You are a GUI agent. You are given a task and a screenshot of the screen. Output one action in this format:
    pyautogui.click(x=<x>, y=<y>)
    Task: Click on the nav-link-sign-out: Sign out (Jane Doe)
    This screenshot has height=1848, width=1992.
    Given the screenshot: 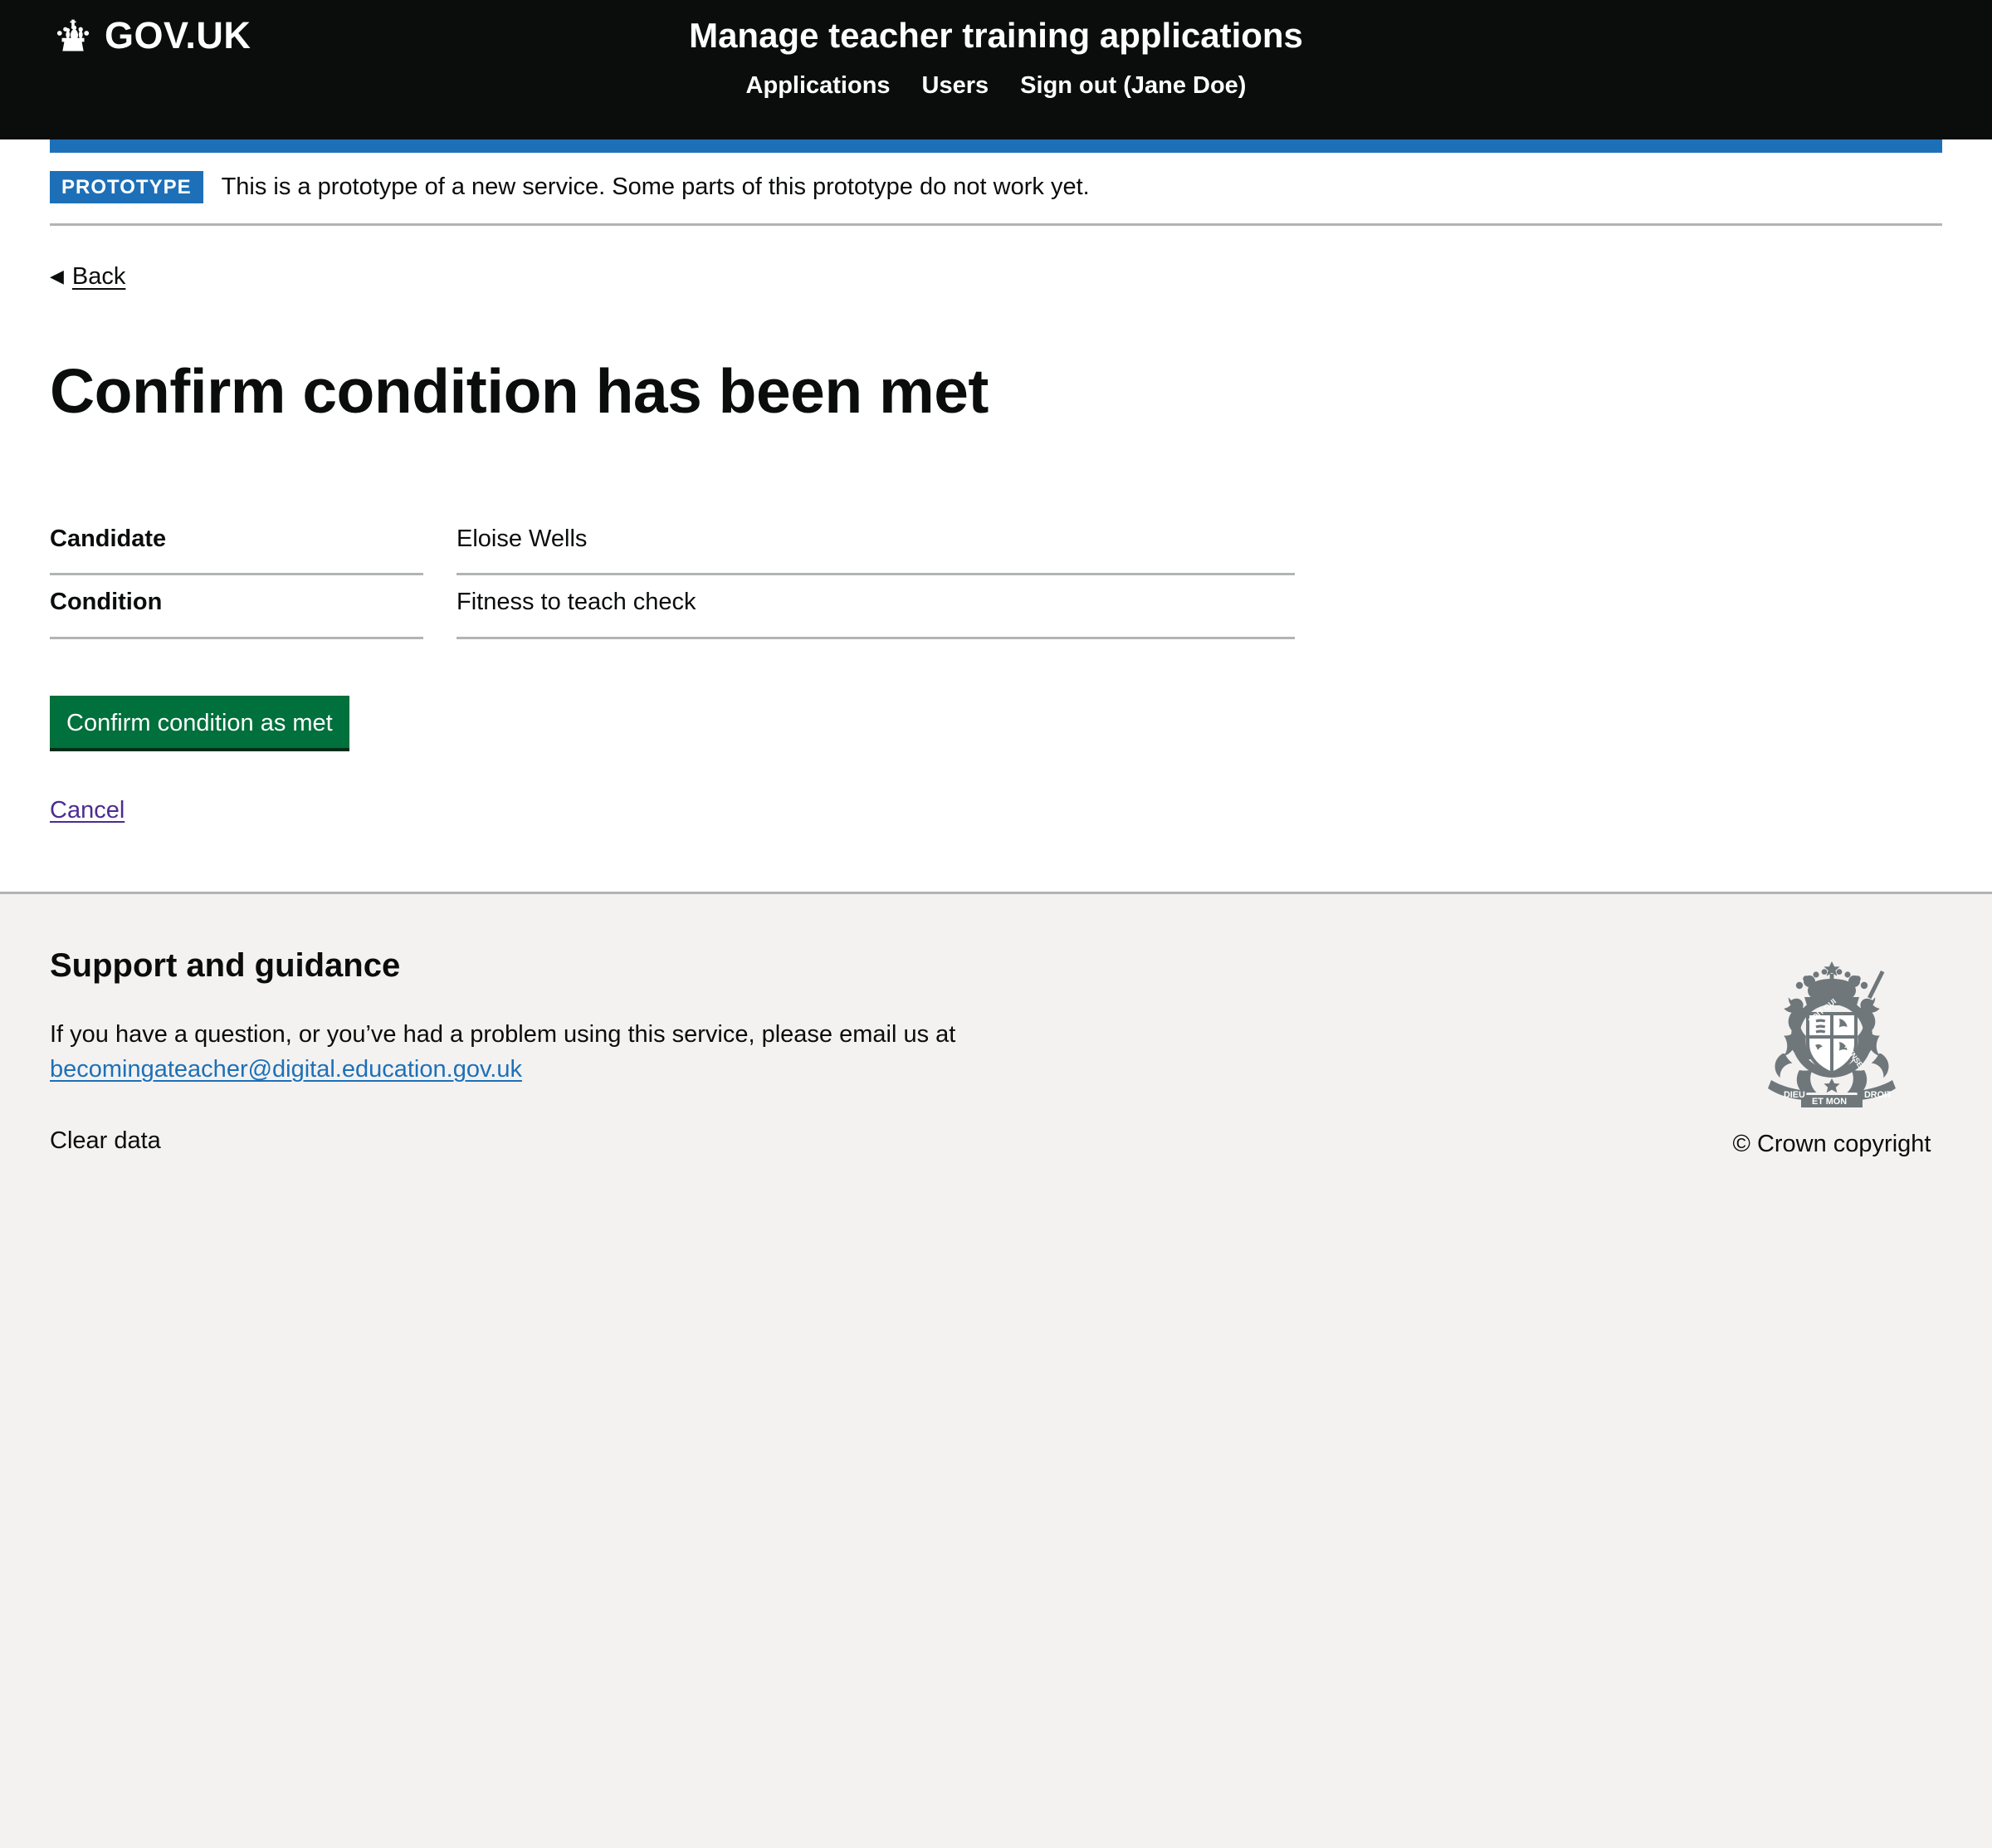 What is the action you would take?
    pyautogui.click(x=1133, y=86)
    